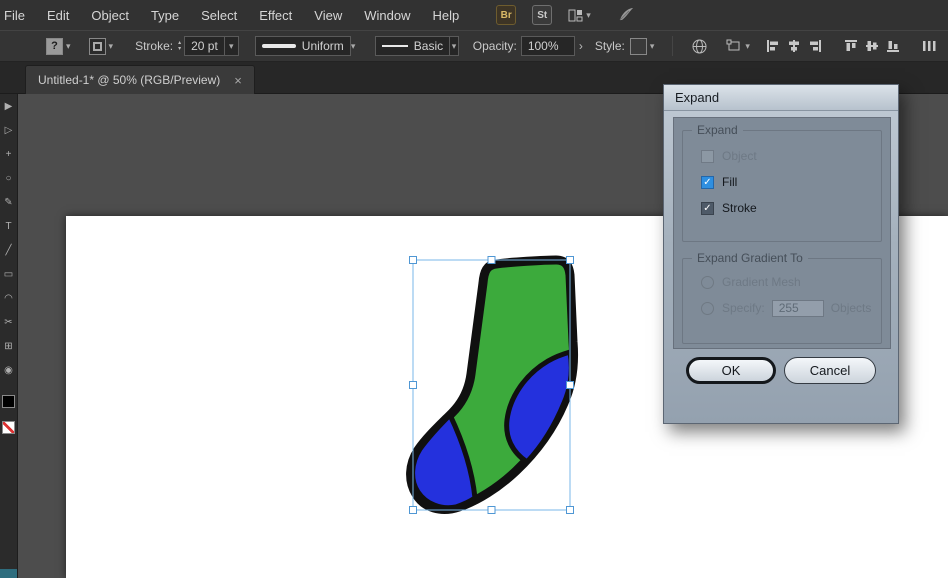 This screenshot has width=948, height=578. What do you see at coordinates (506, 15) in the screenshot?
I see `bridge-icon: Br` at bounding box center [506, 15].